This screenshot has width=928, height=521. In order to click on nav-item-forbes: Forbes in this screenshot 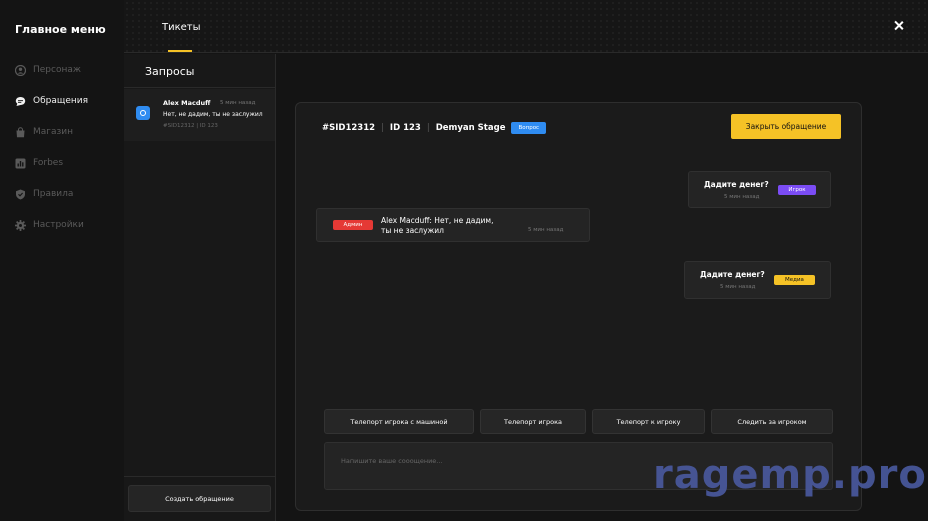, I will do `click(39, 163)`.